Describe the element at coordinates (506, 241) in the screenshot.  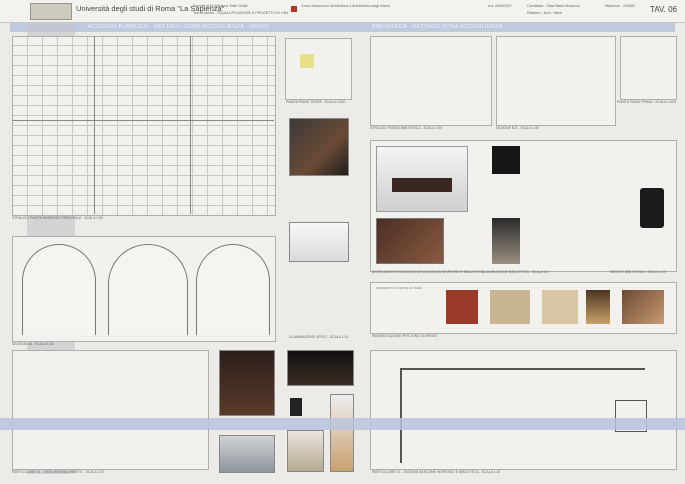
I see `wall-lamp-photo` at that location.